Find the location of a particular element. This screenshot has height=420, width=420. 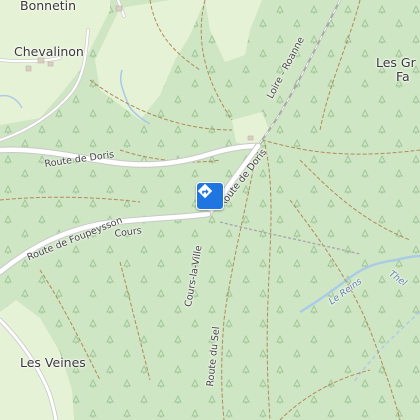

directions-marker is located at coordinates (210, 196).